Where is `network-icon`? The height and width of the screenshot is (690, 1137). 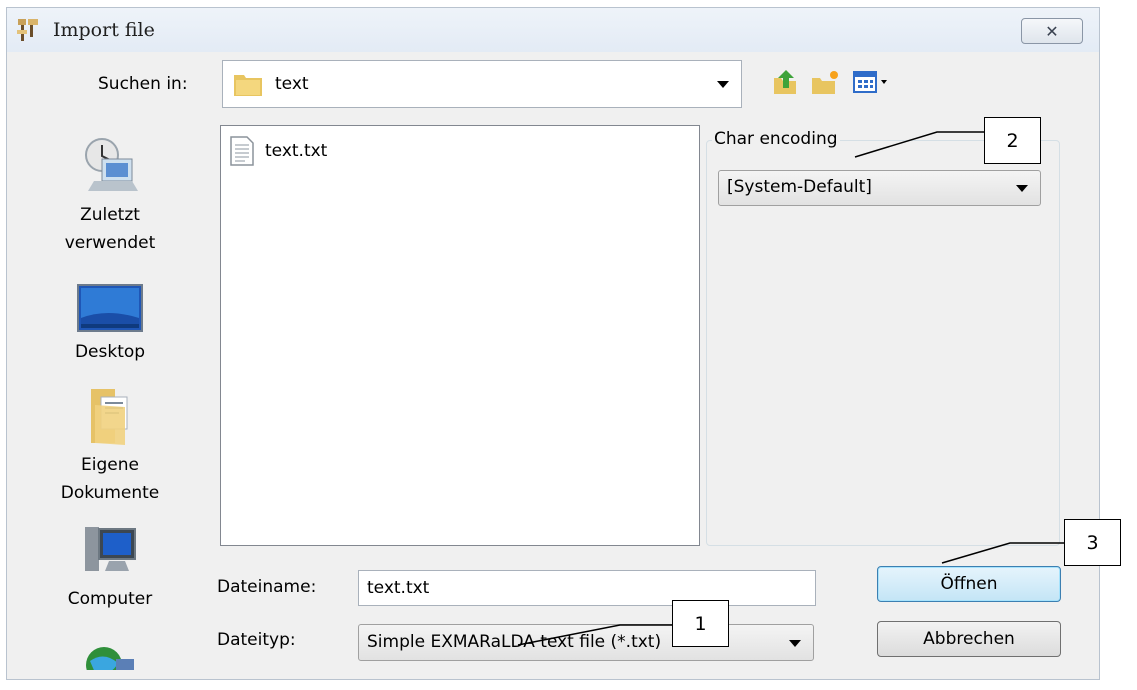 network-icon is located at coordinates (110, 658).